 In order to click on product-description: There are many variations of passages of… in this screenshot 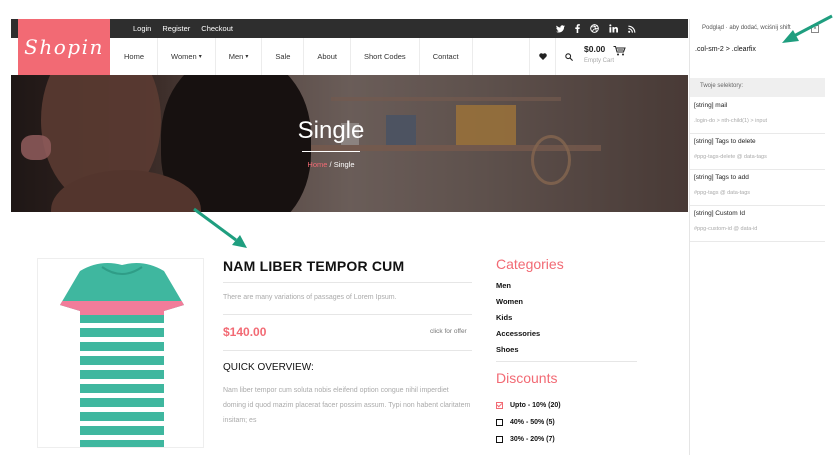, I will do `click(310, 297)`.